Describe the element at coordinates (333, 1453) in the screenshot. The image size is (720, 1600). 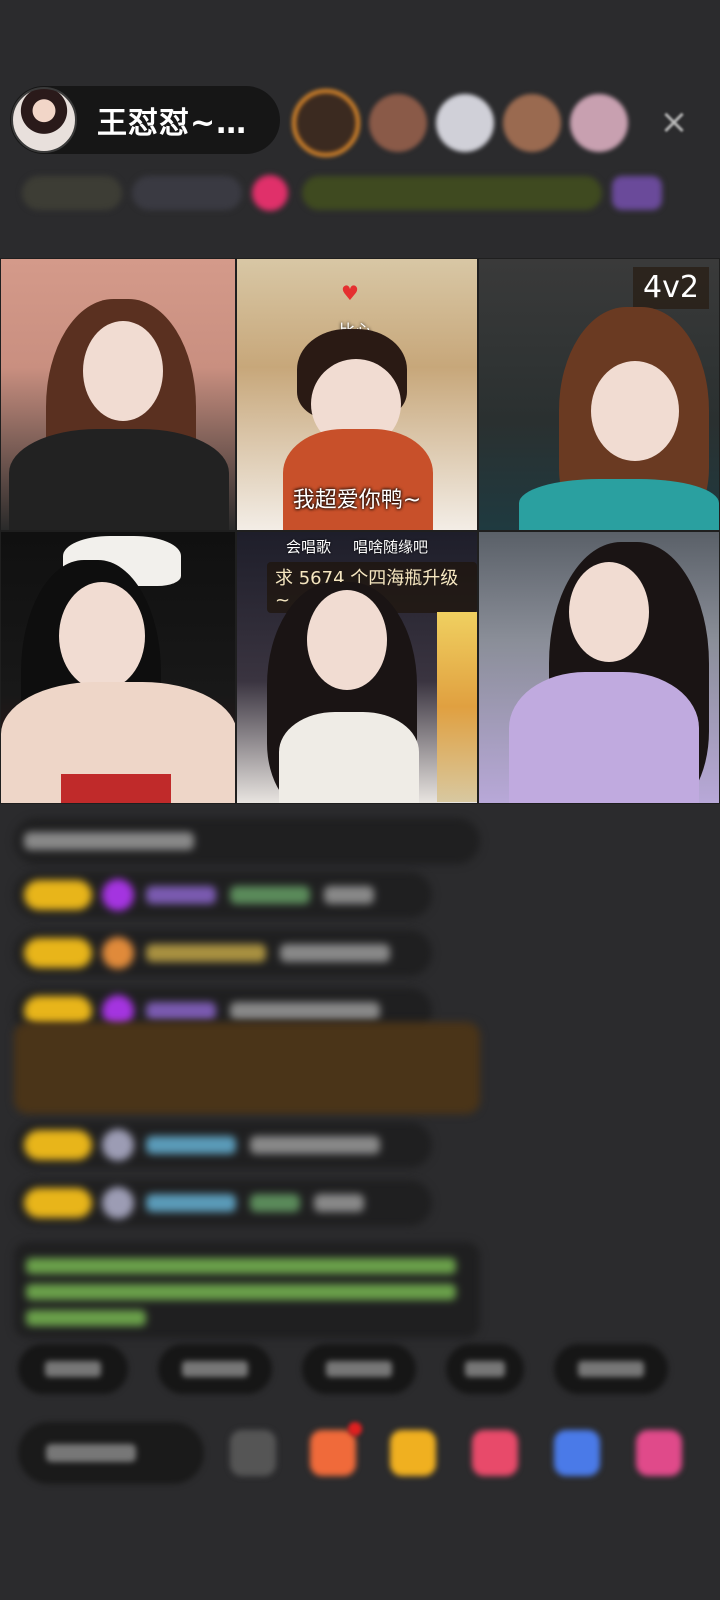
I see `shop-icon` at that location.